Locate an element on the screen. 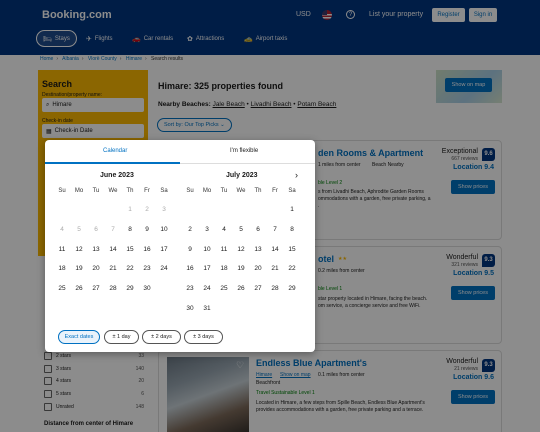 This screenshot has width=540, height=432. tab-flexible: I'm flexible is located at coordinates (244, 151).